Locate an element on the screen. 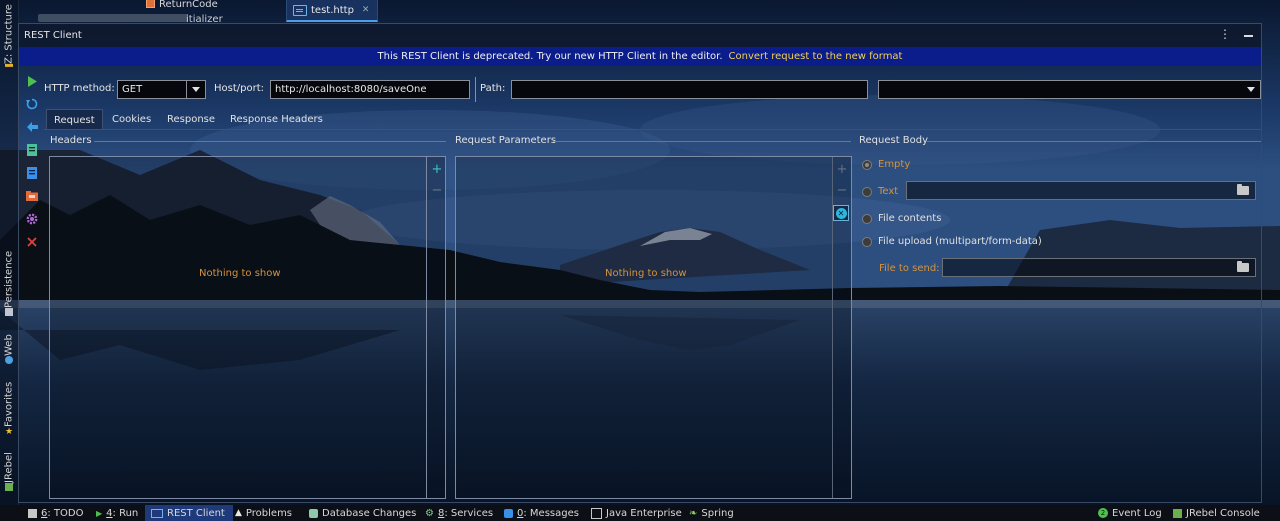  request-line-separator is located at coordinates (475, 89).